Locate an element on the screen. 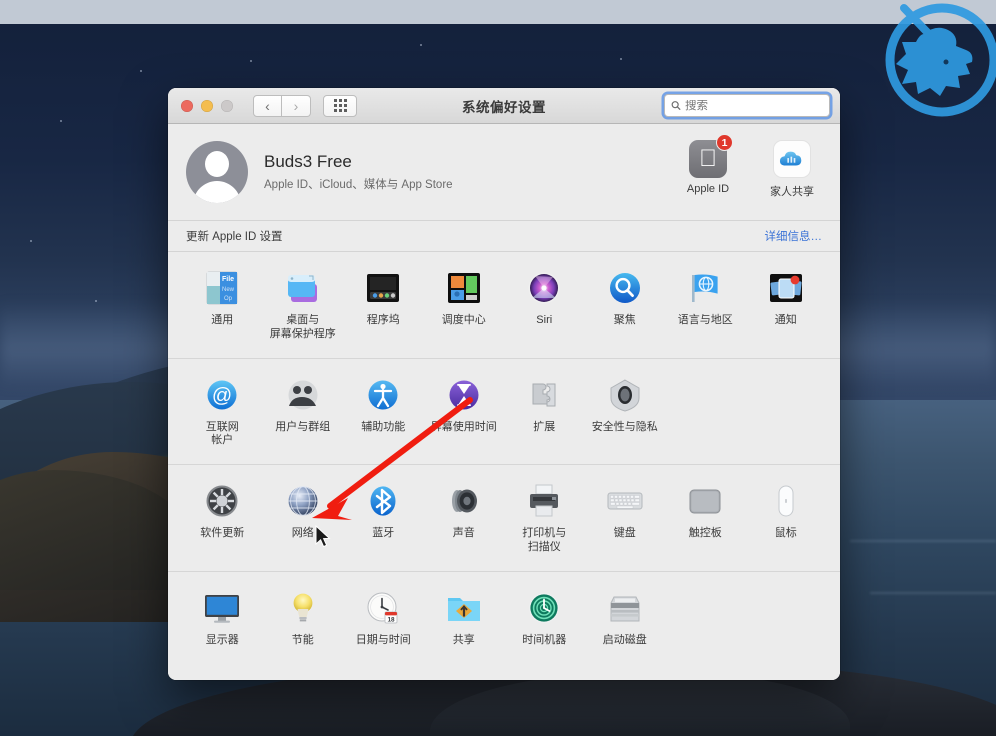 The image size is (996, 736). apple-id-shortcut:  1 Apple ID is located at coordinates (708, 166).